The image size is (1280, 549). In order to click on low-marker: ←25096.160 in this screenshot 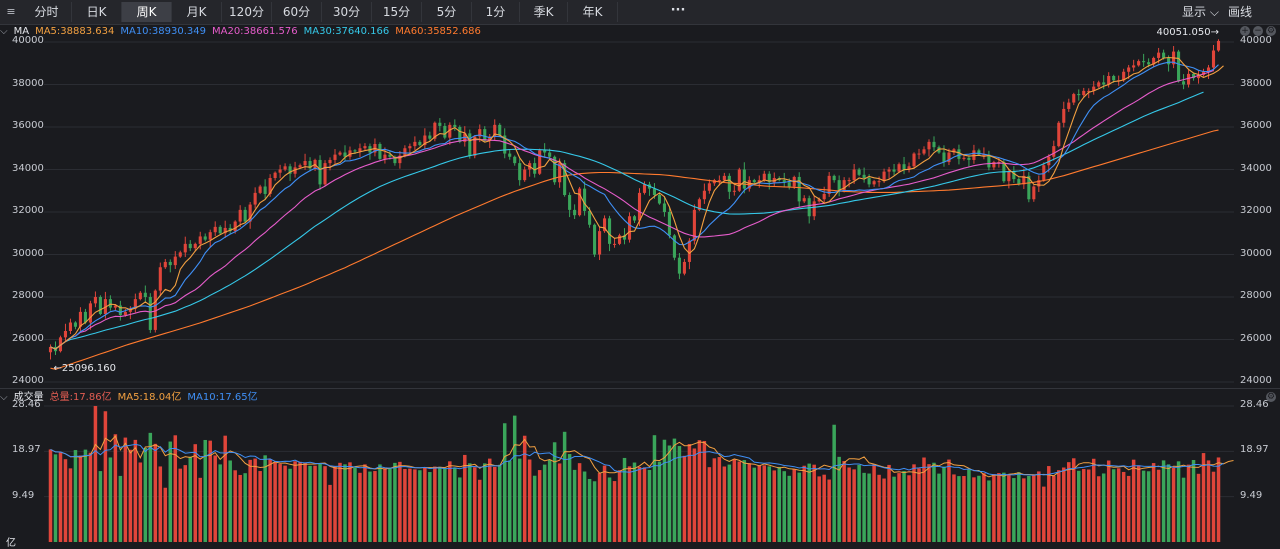, I will do `click(84, 369)`.